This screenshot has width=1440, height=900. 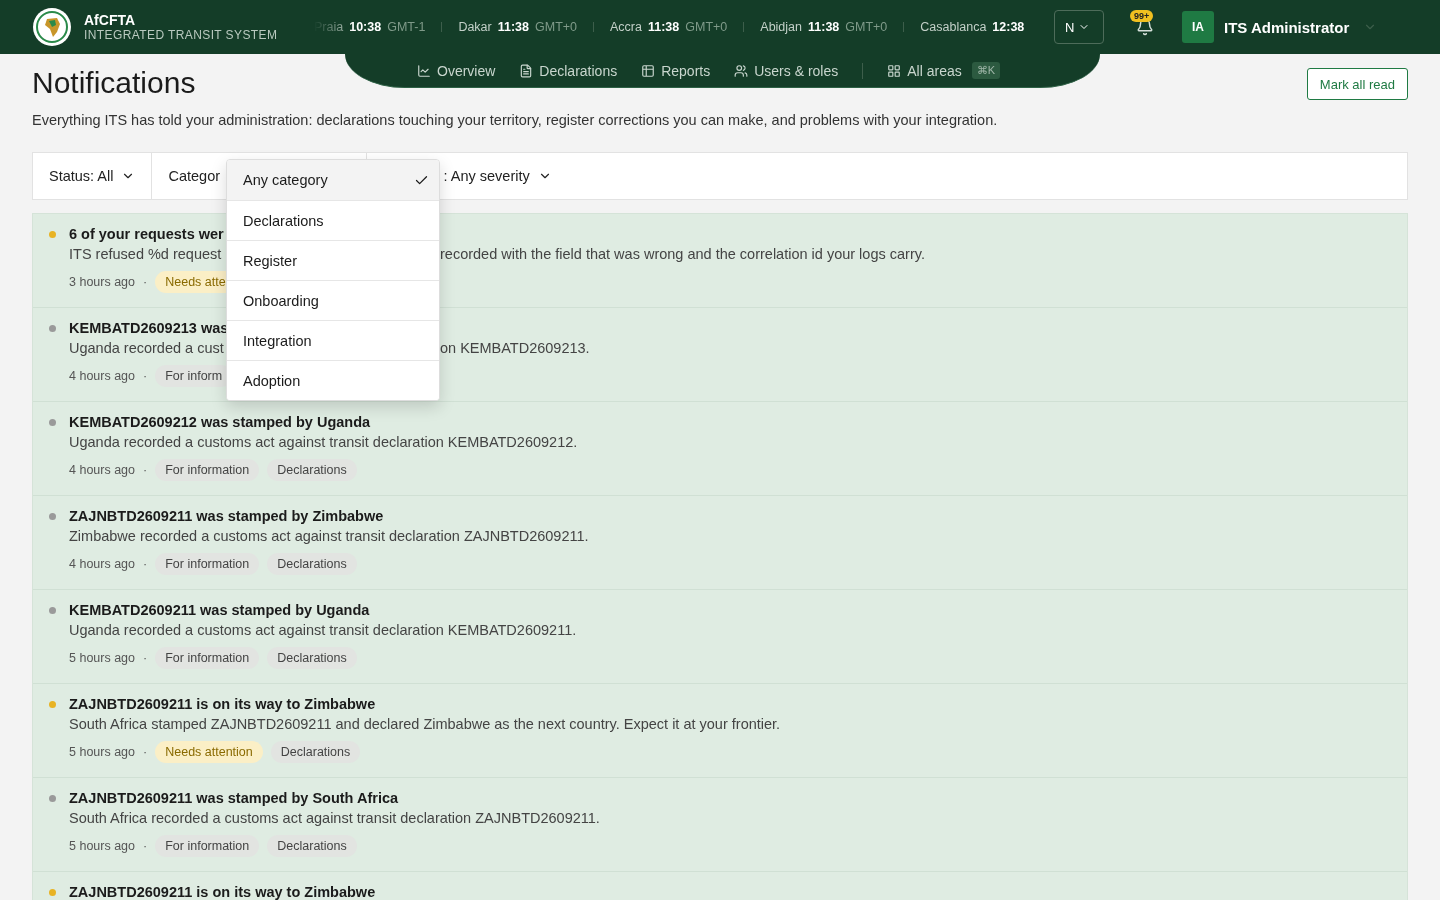 What do you see at coordinates (944, 70) in the screenshot?
I see `nav-link: All areas ⌘K` at bounding box center [944, 70].